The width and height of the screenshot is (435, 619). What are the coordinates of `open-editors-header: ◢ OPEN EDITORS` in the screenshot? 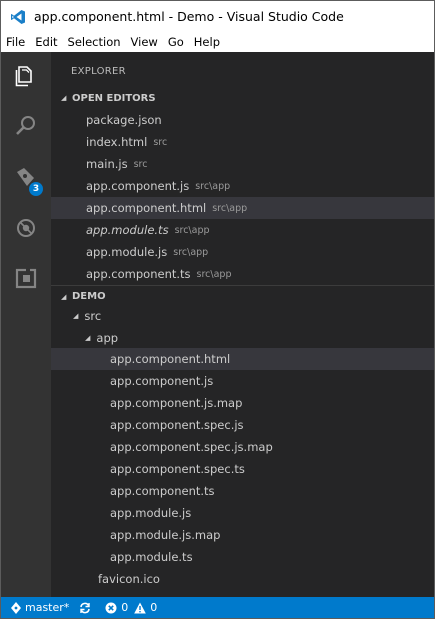 It's located at (242, 98).